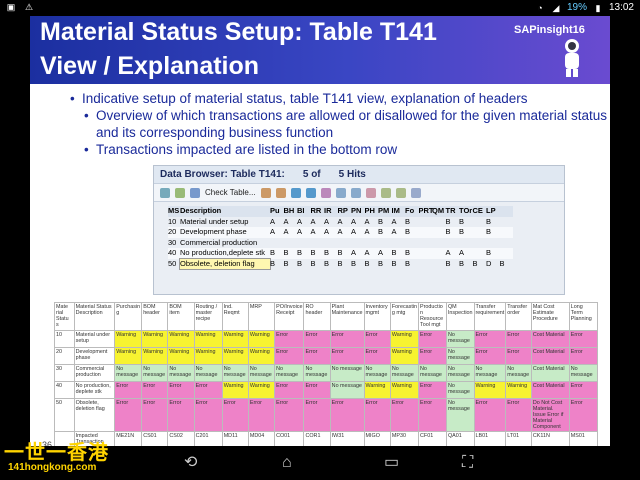 This screenshot has width=640, height=480. What do you see at coordinates (325, 192) in the screenshot?
I see `subtotal-icon` at bounding box center [325, 192].